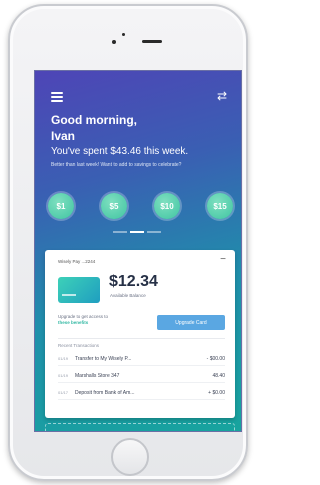  What do you see at coordinates (140, 206) in the screenshot?
I see `savings-amounts: $1 $5 $10 $15` at bounding box center [140, 206].